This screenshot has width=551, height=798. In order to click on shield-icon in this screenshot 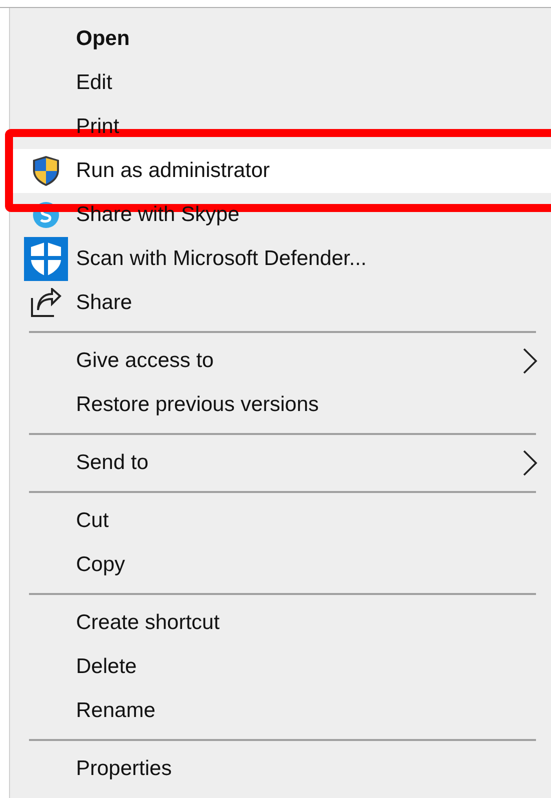, I will do `click(46, 171)`.